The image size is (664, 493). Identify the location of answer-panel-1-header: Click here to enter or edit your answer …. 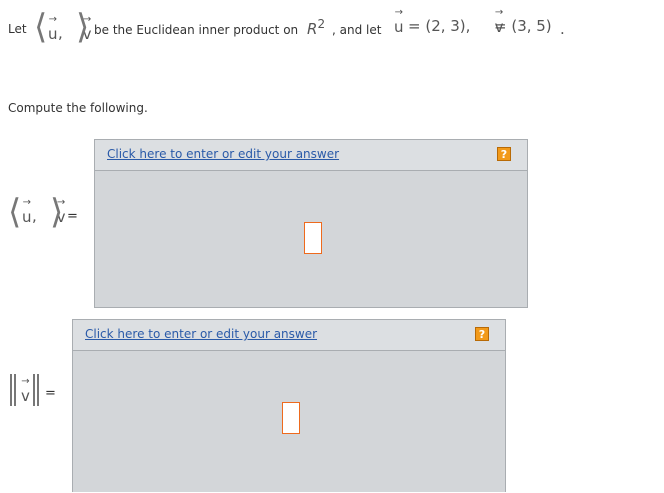
(311, 155).